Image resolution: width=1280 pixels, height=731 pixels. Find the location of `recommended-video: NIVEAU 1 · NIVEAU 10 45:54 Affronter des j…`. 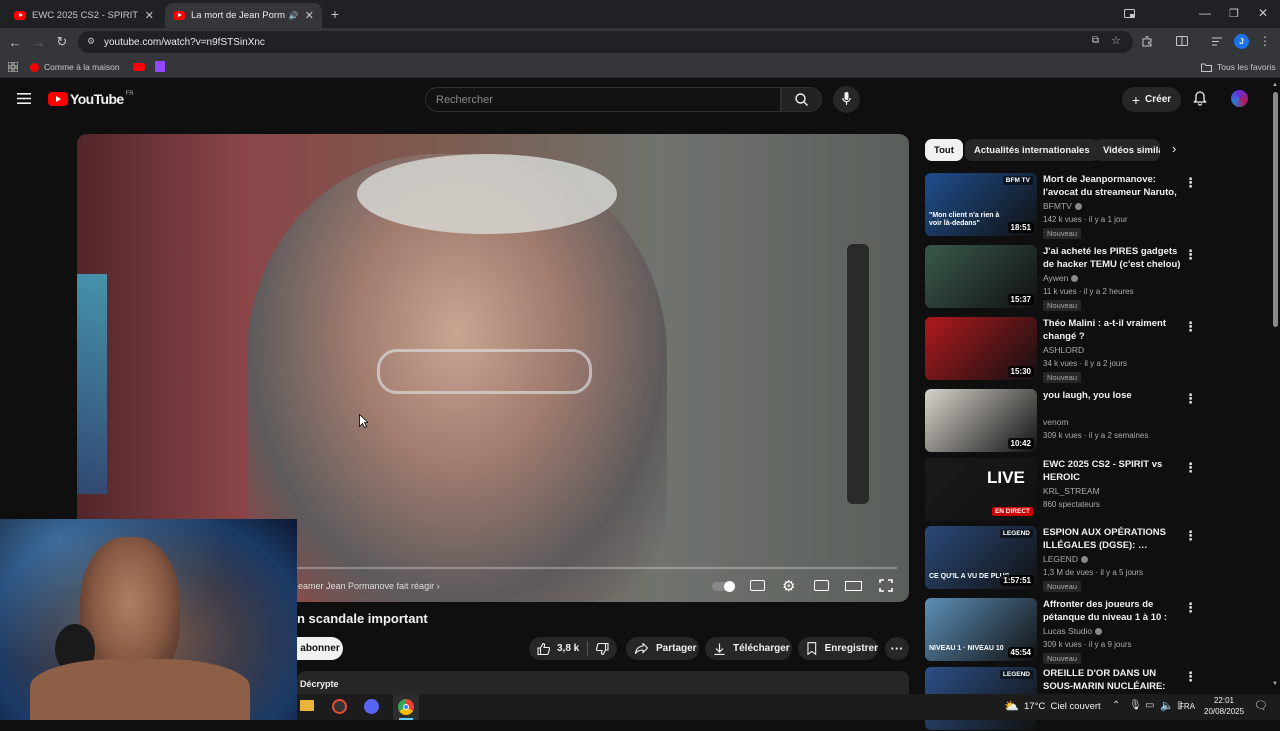

recommended-video: NIVEAU 1 · NIVEAU 10 45:54 Affronter des j… is located at coordinates (1095, 631).